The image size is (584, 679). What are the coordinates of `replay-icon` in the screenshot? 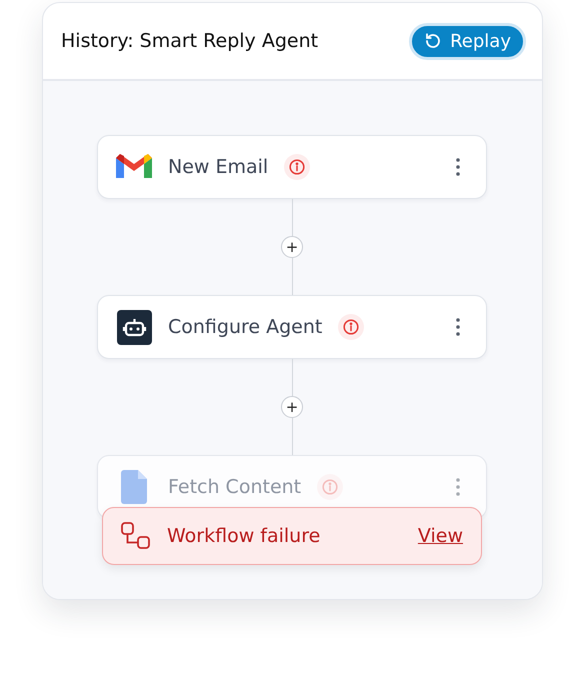 It's located at (433, 41).